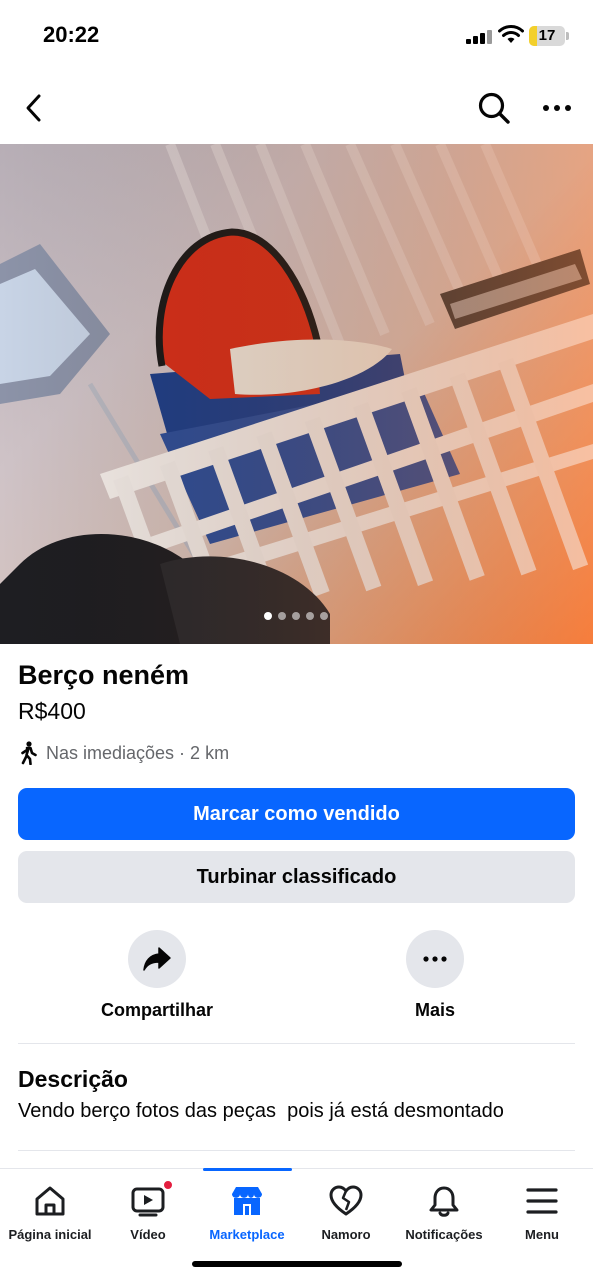 Image resolution: width=593 pixels, height=1280 pixels. Describe the element at coordinates (346, 1234) in the screenshot. I see `tab-label: Namoro` at that location.